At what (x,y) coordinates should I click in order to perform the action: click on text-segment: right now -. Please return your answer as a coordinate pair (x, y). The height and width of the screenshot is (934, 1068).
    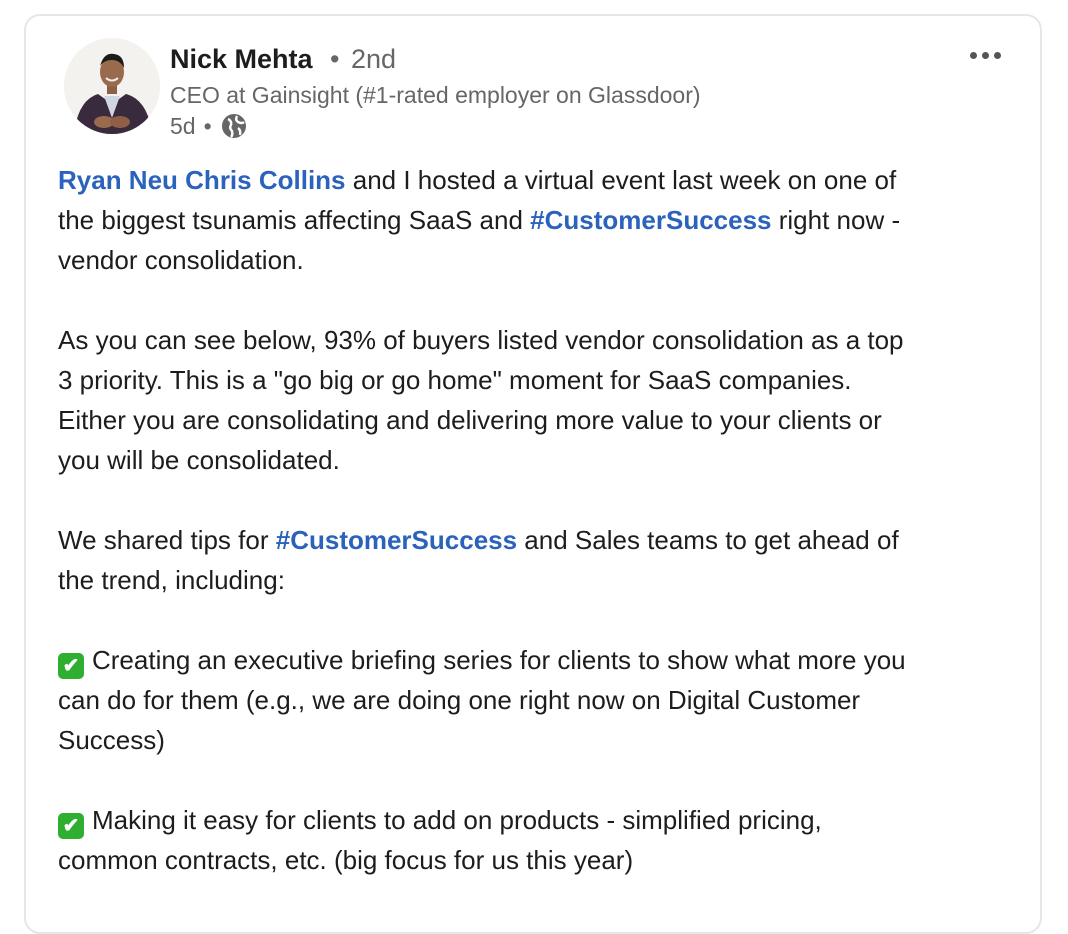
    Looking at the image, I should click on (836, 220).